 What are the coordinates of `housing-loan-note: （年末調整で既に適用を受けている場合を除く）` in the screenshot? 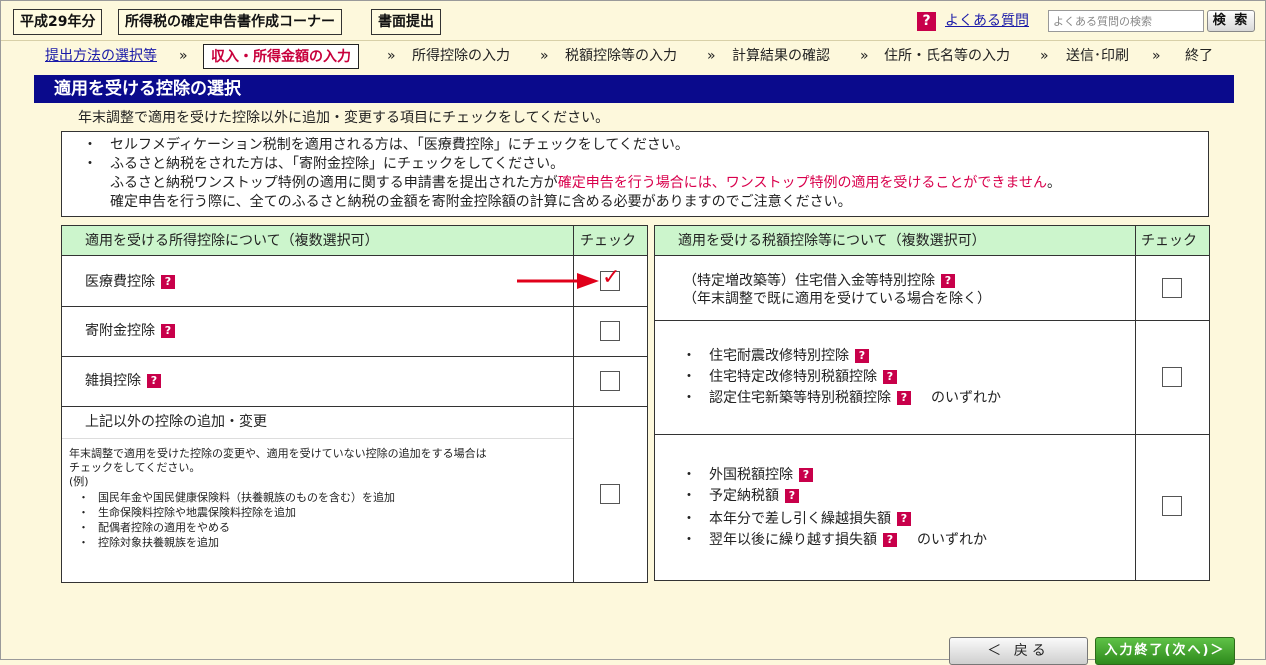 It's located at (837, 299).